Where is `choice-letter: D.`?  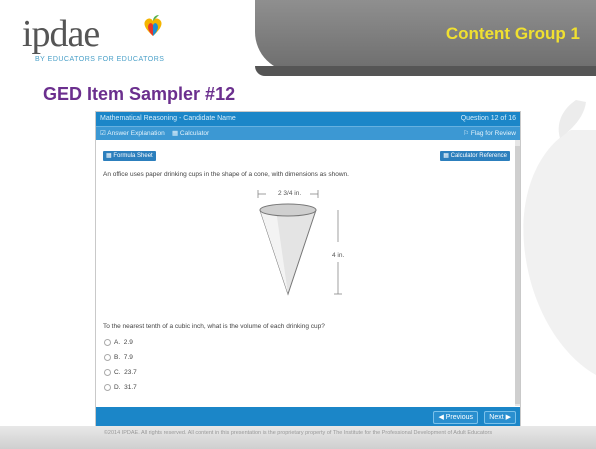
choice-letter: D. is located at coordinates (117, 388).